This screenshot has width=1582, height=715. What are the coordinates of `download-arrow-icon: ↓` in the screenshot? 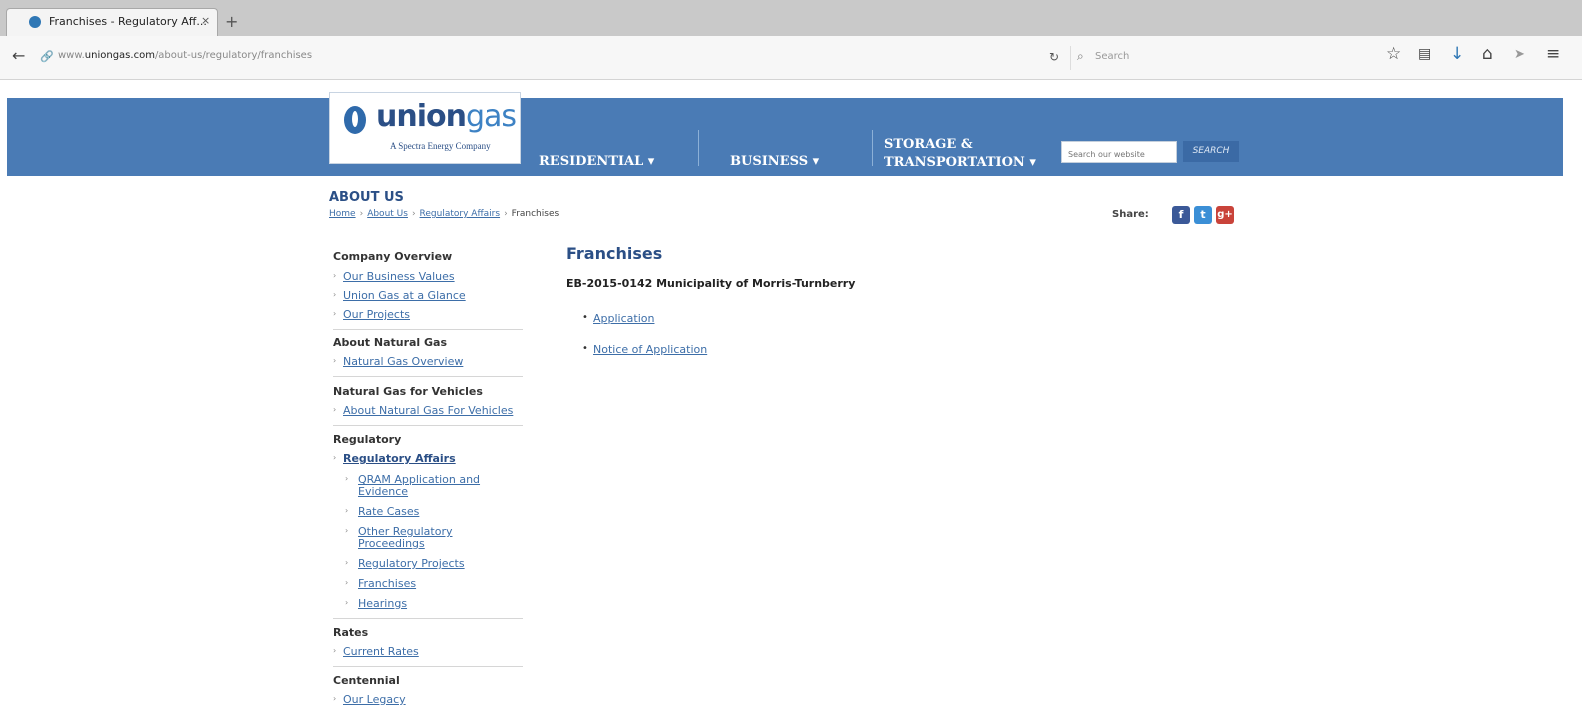 It's located at (1457, 54).